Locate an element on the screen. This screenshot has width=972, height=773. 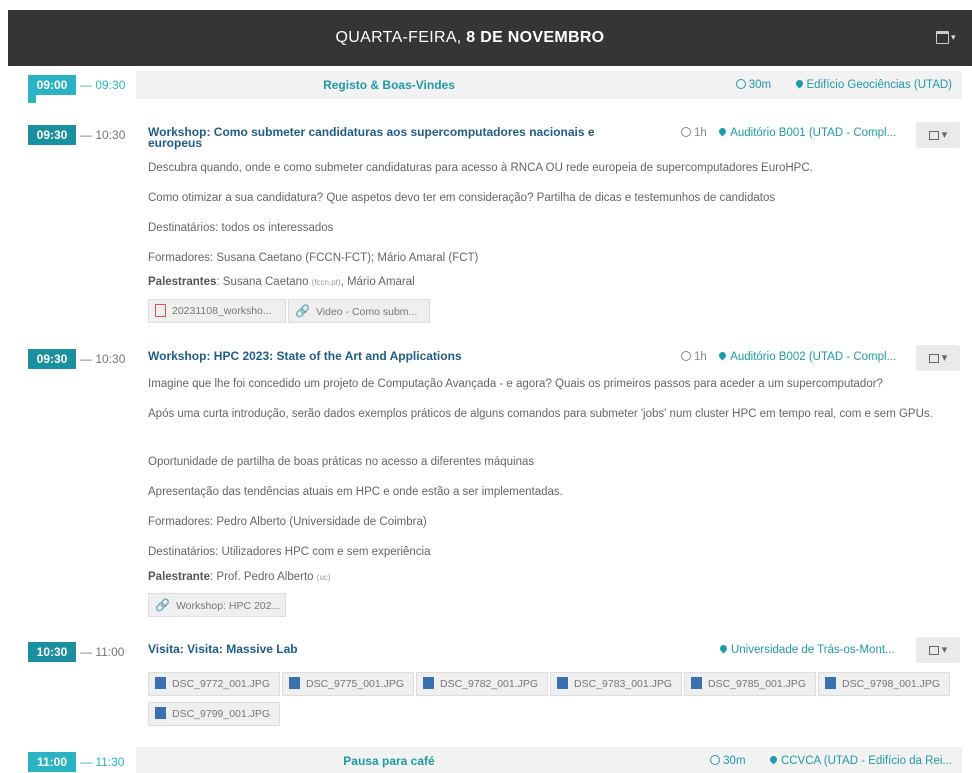
attachment-image: DSC_9775_001.JPG is located at coordinates (348, 684).